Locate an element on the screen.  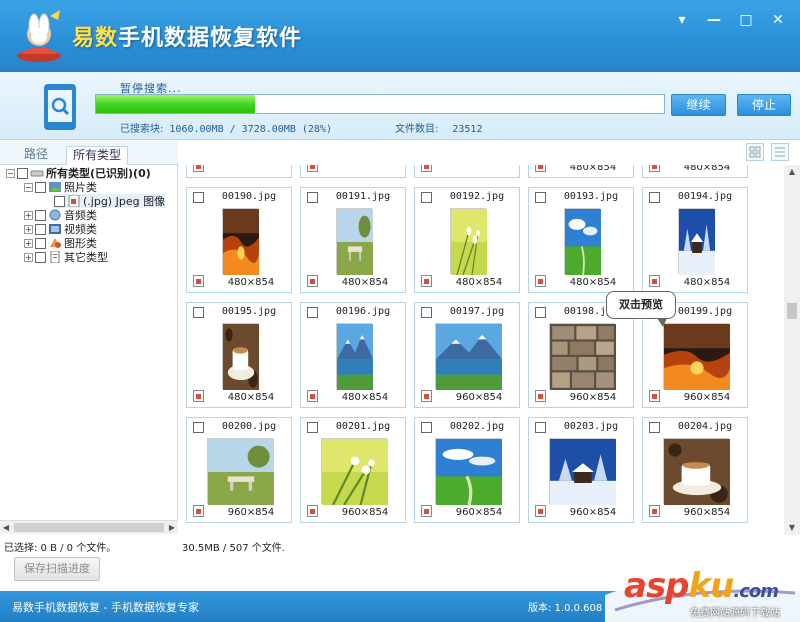
image-dimensions: 960×854 is located at coordinates (707, 512).